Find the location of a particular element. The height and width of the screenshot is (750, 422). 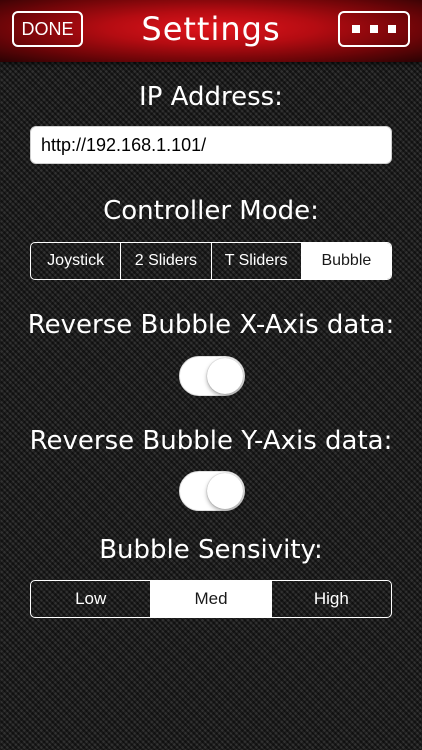

segment-bubble: Bubble is located at coordinates (345, 261).